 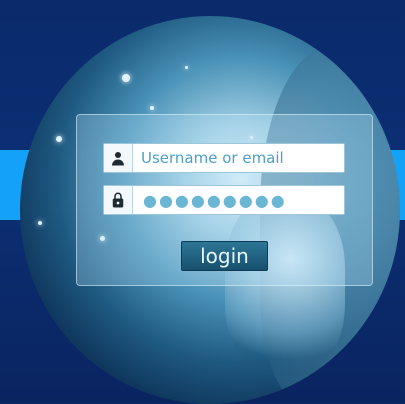 What do you see at coordinates (215, 200) in the screenshot?
I see `password-mask: ●●●●●●●●●` at bounding box center [215, 200].